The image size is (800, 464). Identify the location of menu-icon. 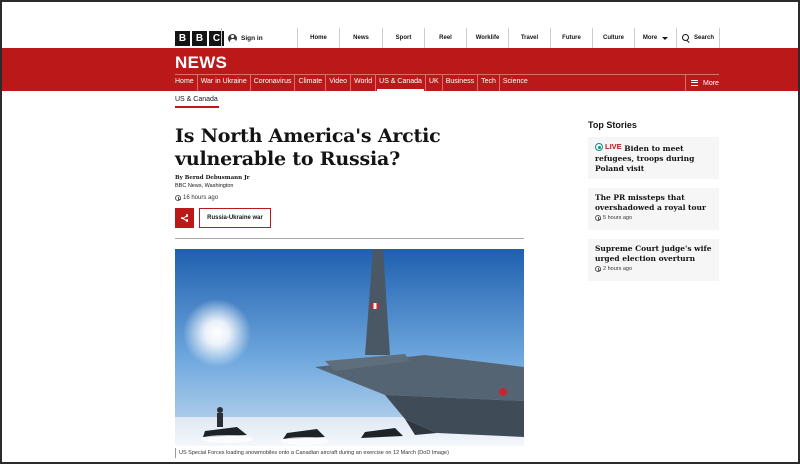
(694, 83).